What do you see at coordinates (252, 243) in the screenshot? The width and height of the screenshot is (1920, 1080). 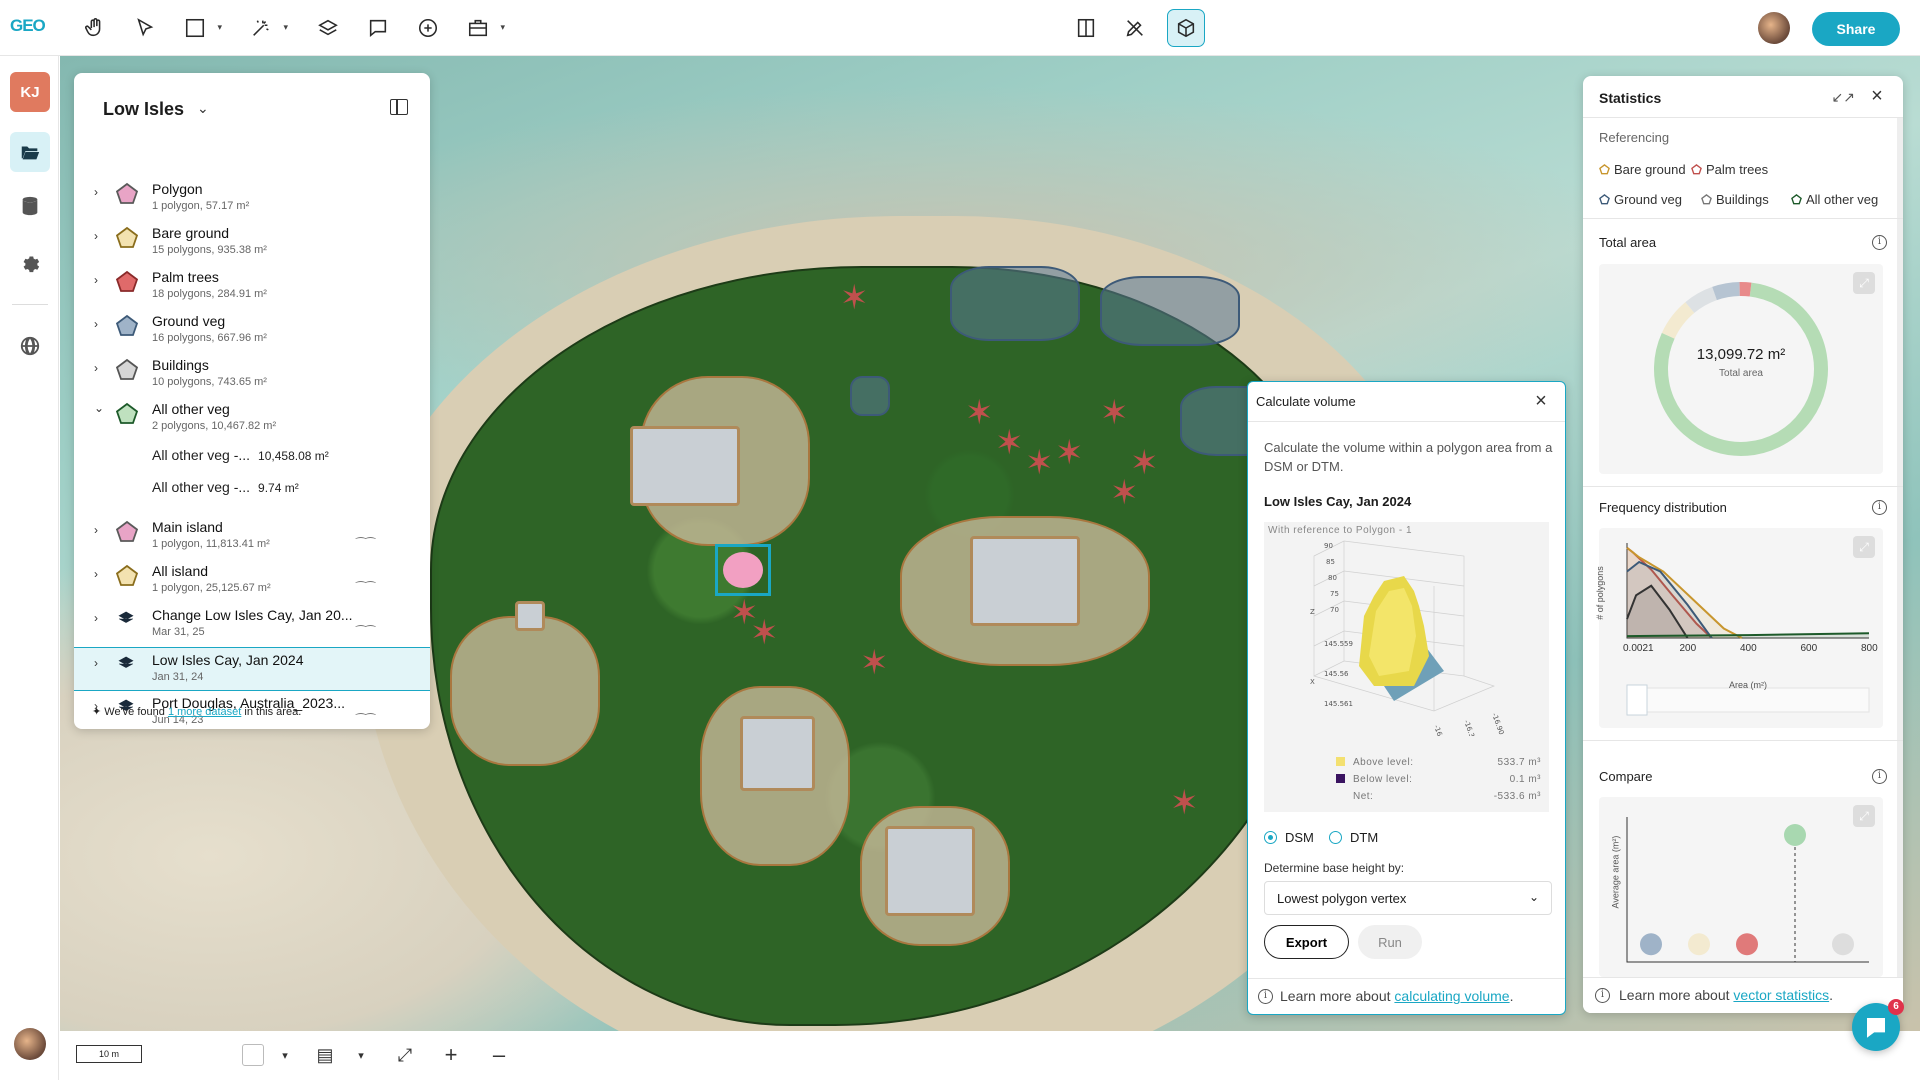 I see `layer-row: › Bare ground 15 polygons, 935.38 m²` at bounding box center [252, 243].